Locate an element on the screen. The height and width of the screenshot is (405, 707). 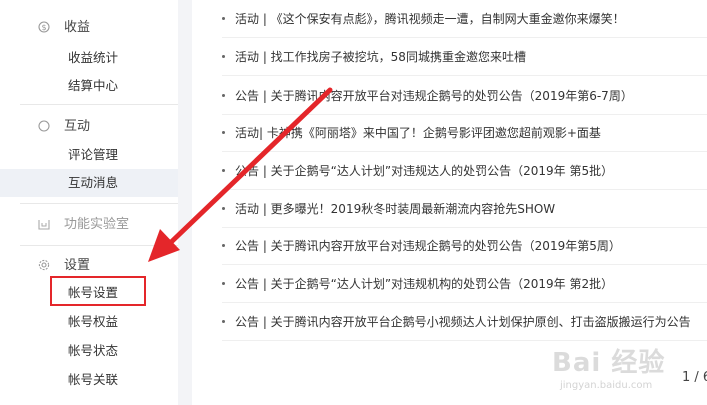
announcement-item: 活动| 卡神携《阿丽塔》来中国了！企鹅号影评团邀您超前观影+面基 is located at coordinates (464, 133).